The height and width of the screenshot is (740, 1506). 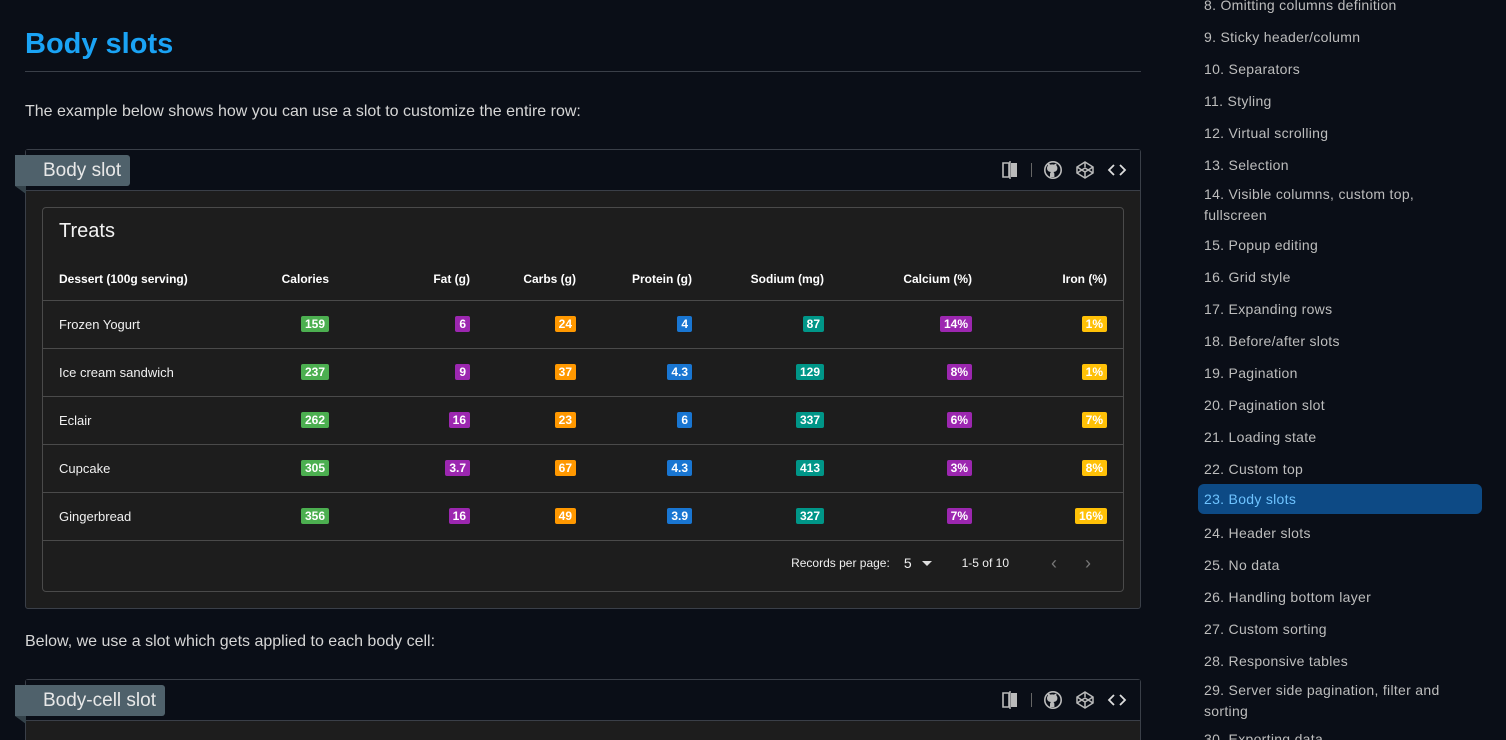 I want to click on calcium-badge: 3%, so click(x=959, y=468).